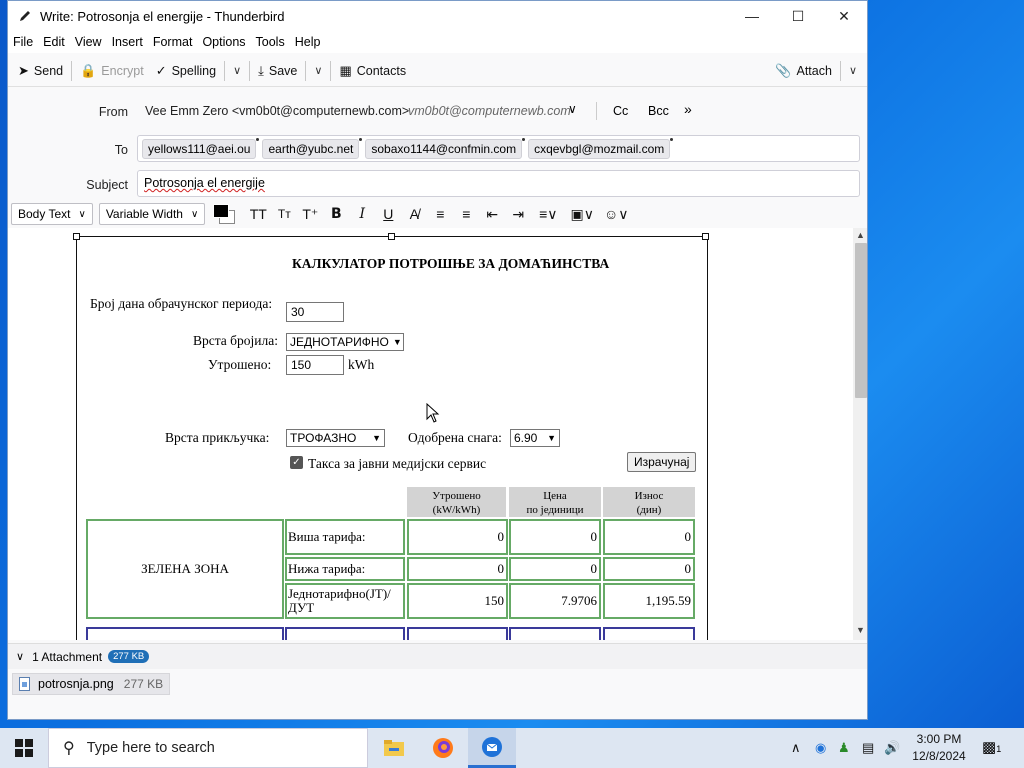 The image size is (1024, 768). What do you see at coordinates (362, 214) in the screenshot?
I see `italic-icon: I` at bounding box center [362, 214].